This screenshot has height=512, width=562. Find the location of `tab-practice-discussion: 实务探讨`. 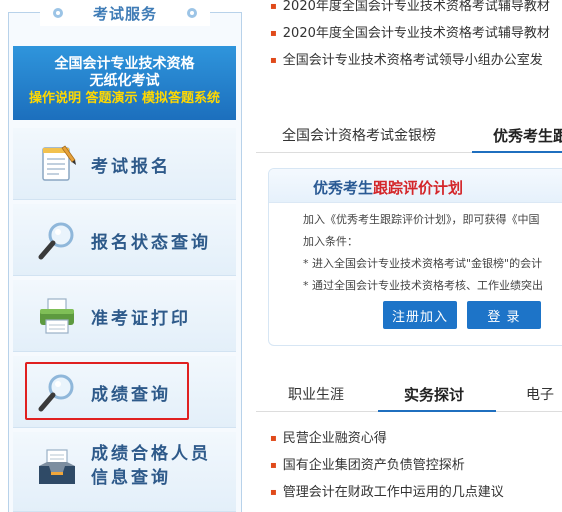

tab-practice-discussion: 实务探讨 is located at coordinates (434, 394).